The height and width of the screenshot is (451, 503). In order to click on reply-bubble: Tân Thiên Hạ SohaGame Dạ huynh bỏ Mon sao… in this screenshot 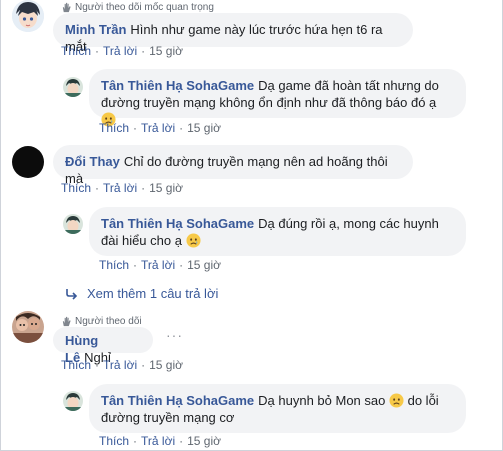, I will do `click(277, 408)`.